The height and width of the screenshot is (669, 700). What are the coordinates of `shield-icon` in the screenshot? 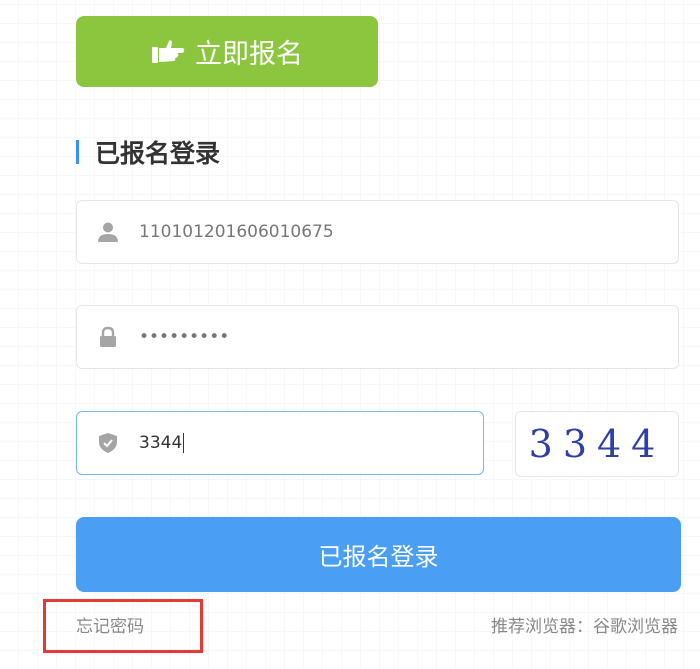 It's located at (108, 443).